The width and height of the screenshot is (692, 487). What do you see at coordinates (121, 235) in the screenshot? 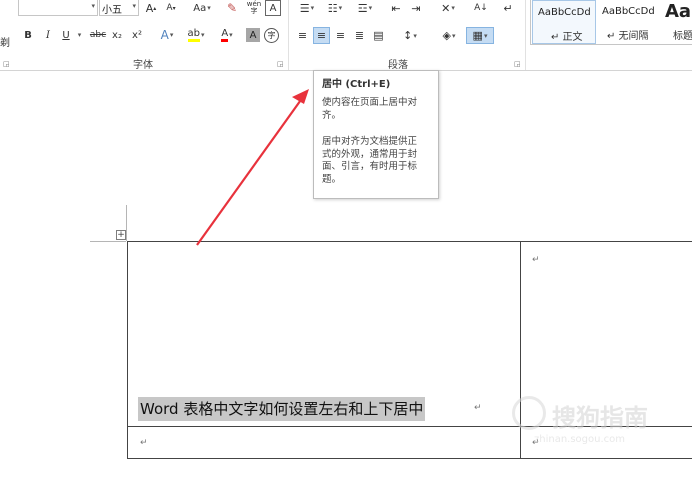
I see `table-move-handle-icon: +` at bounding box center [121, 235].